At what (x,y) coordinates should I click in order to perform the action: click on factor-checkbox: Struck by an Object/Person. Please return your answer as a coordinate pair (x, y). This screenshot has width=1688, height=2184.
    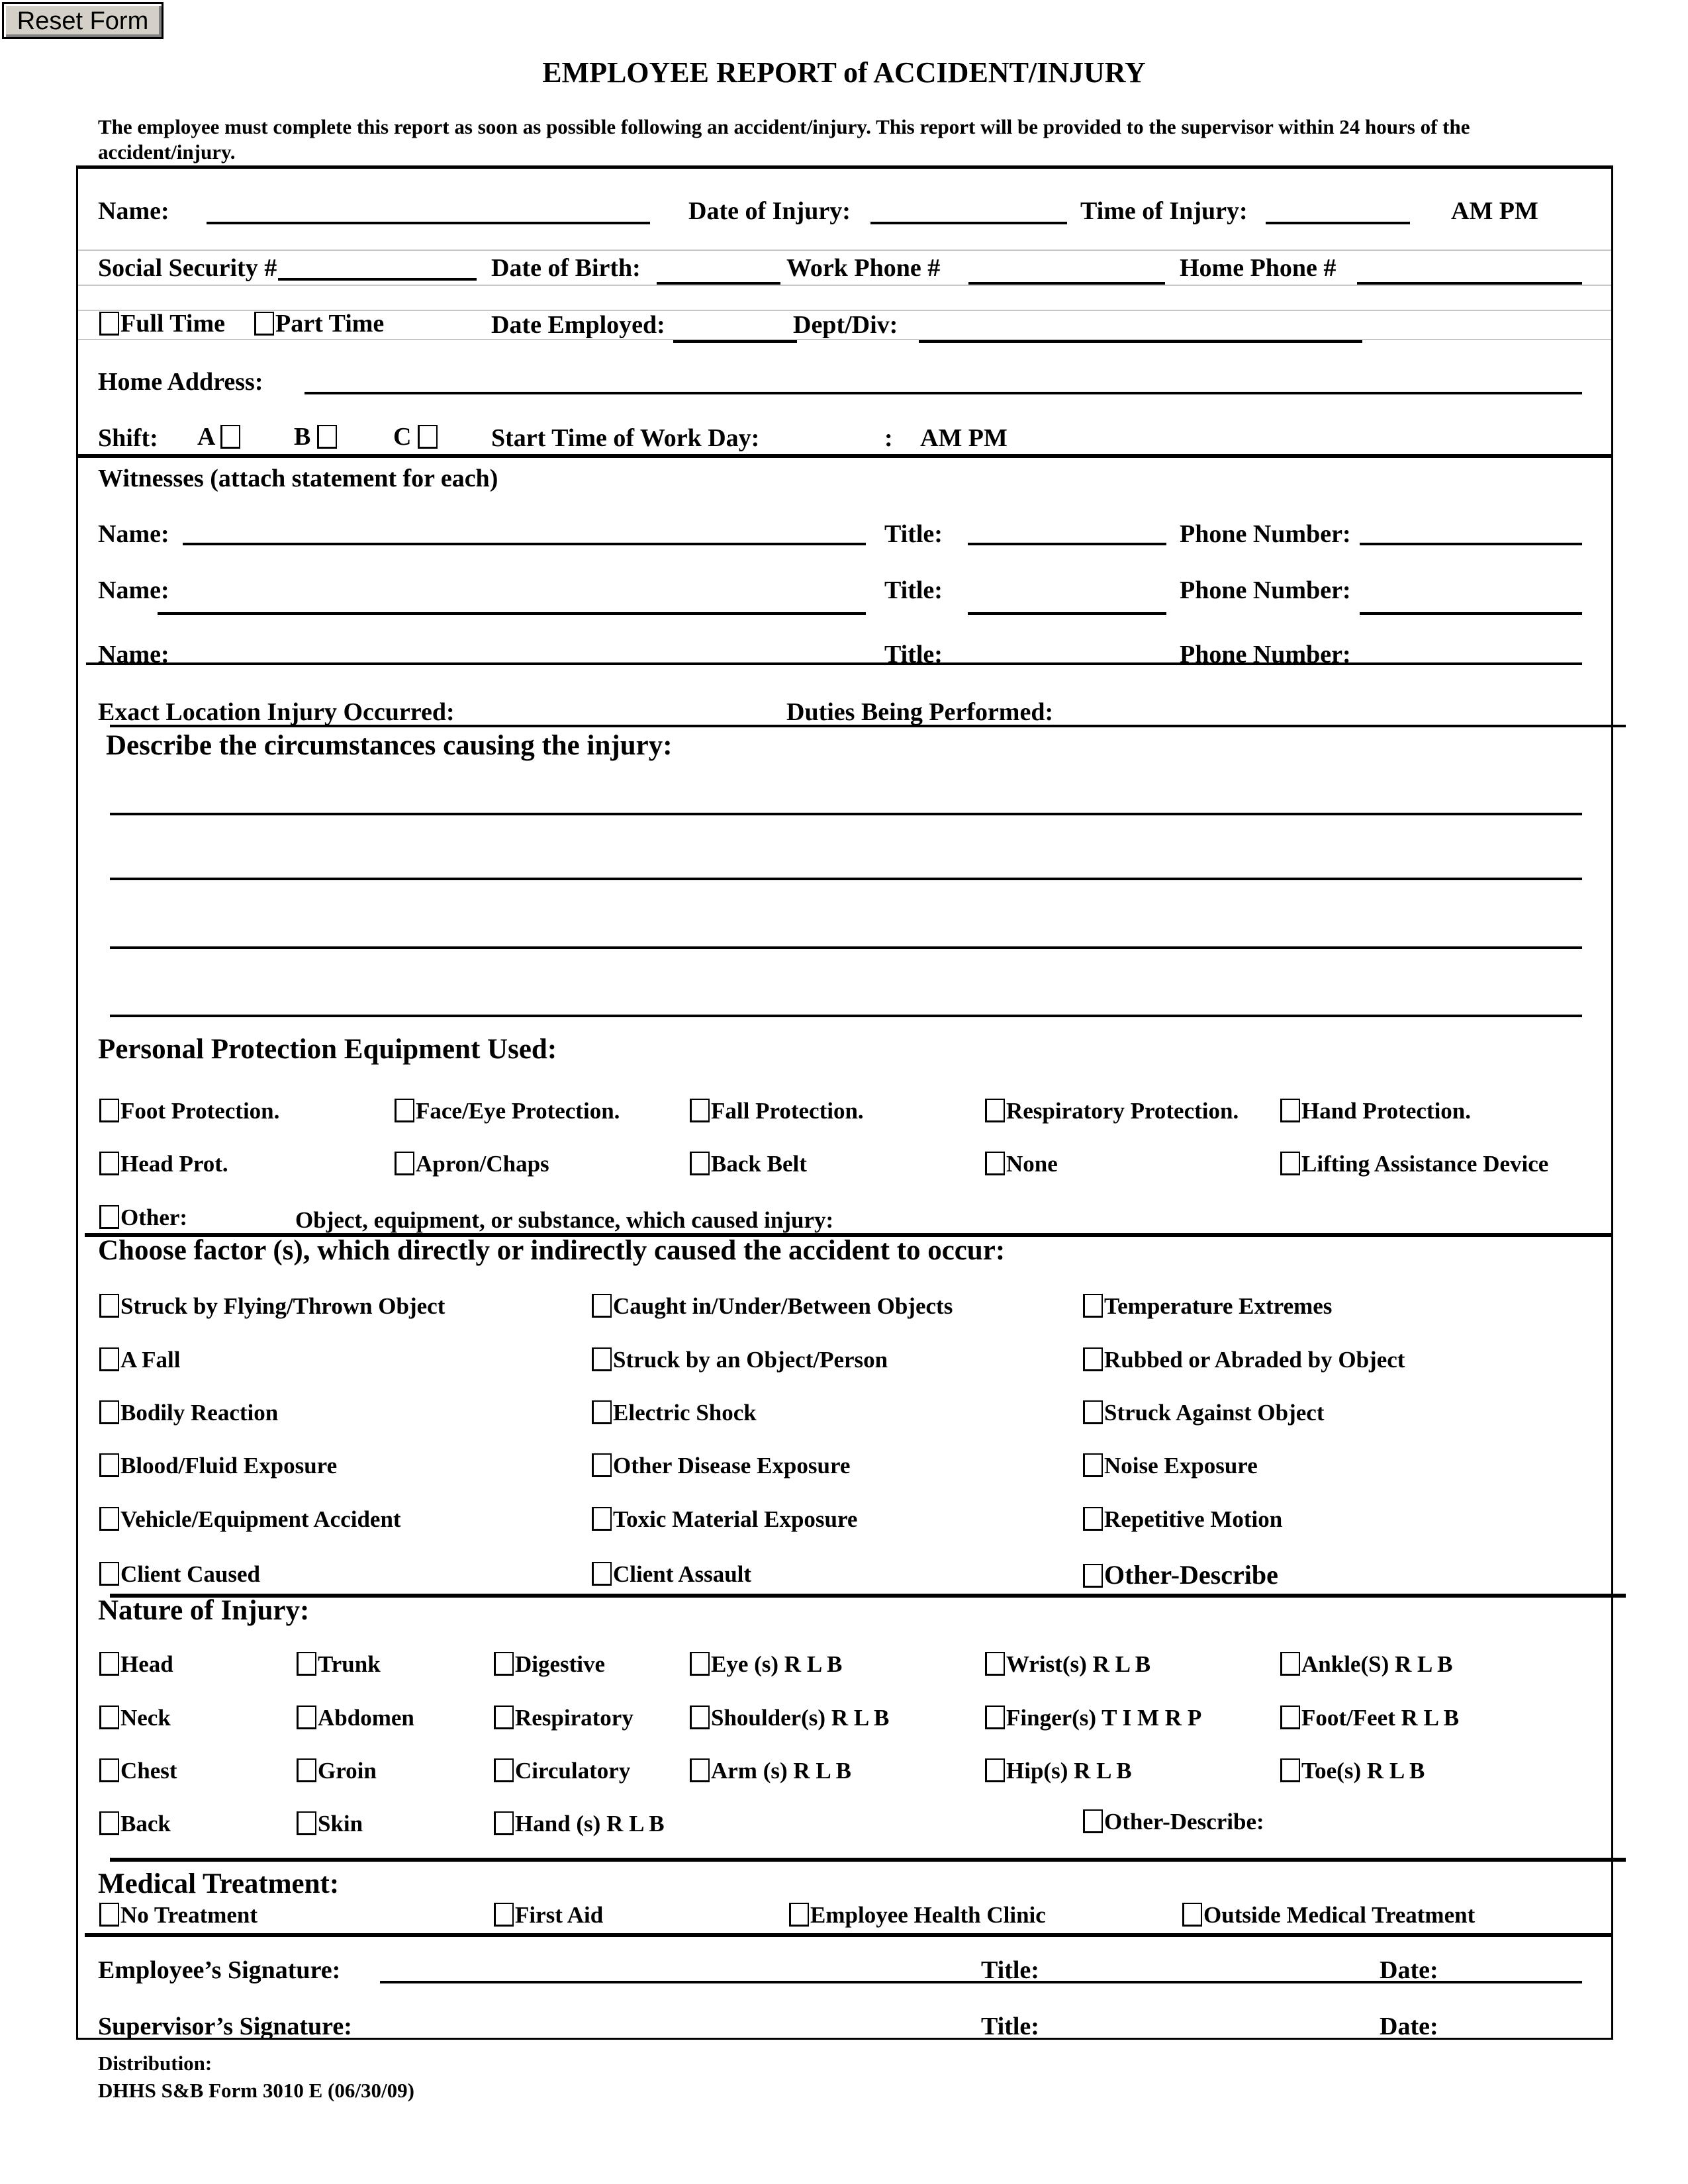
    Looking at the image, I should click on (740, 1359).